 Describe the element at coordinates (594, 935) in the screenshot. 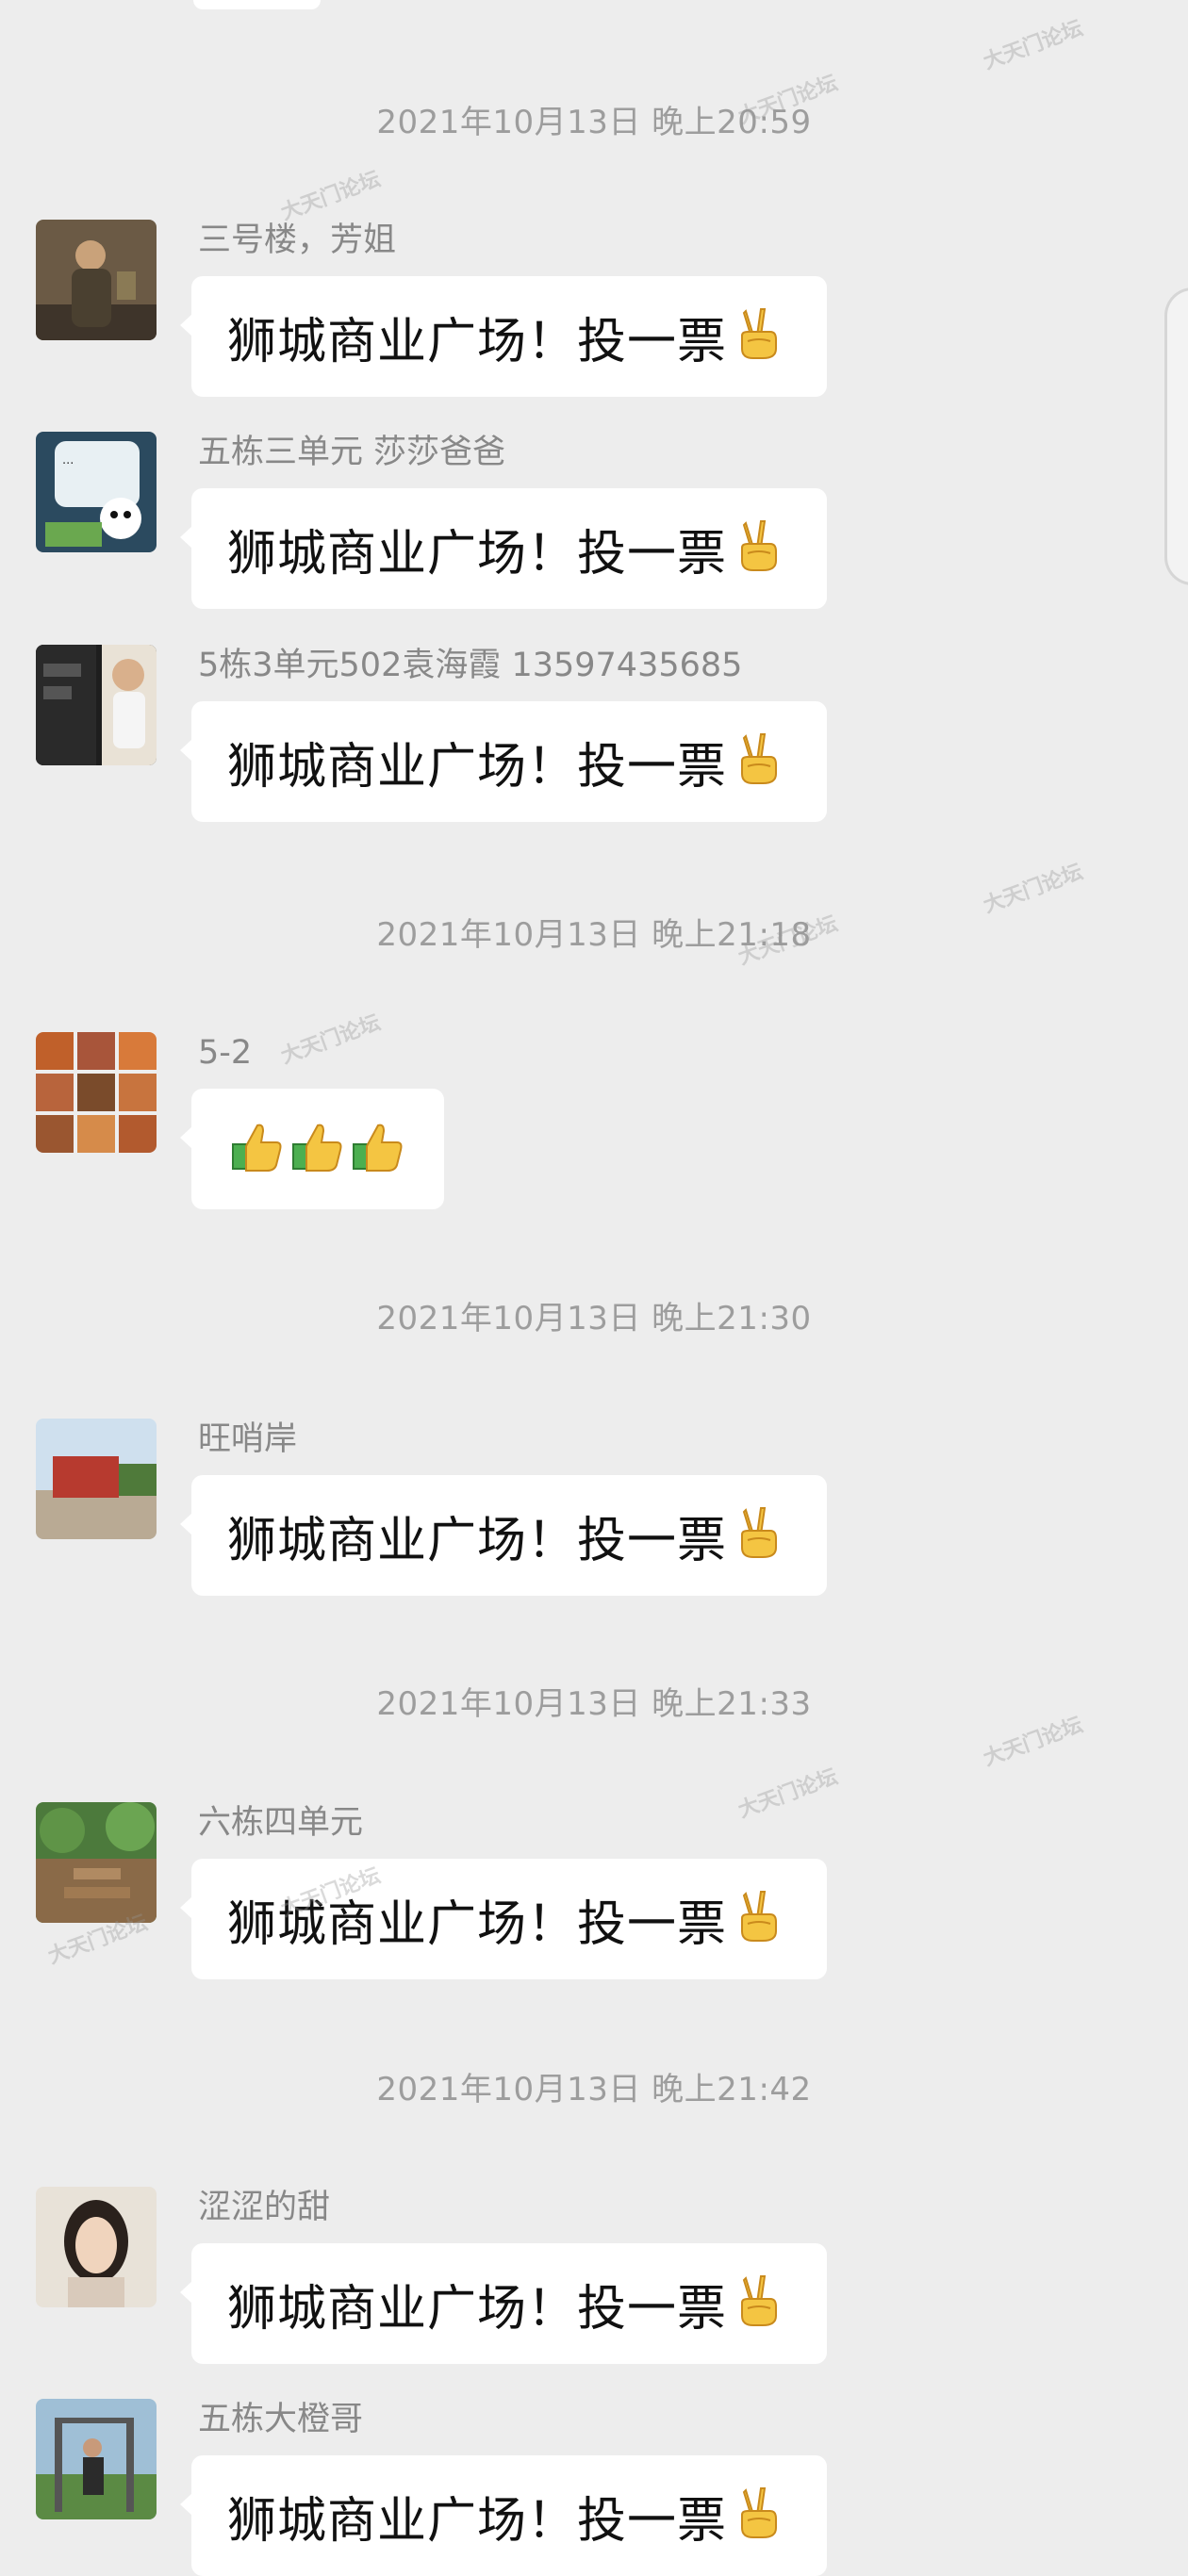

I see `timestamp: 2021年10月13日 晚上21:18` at that location.